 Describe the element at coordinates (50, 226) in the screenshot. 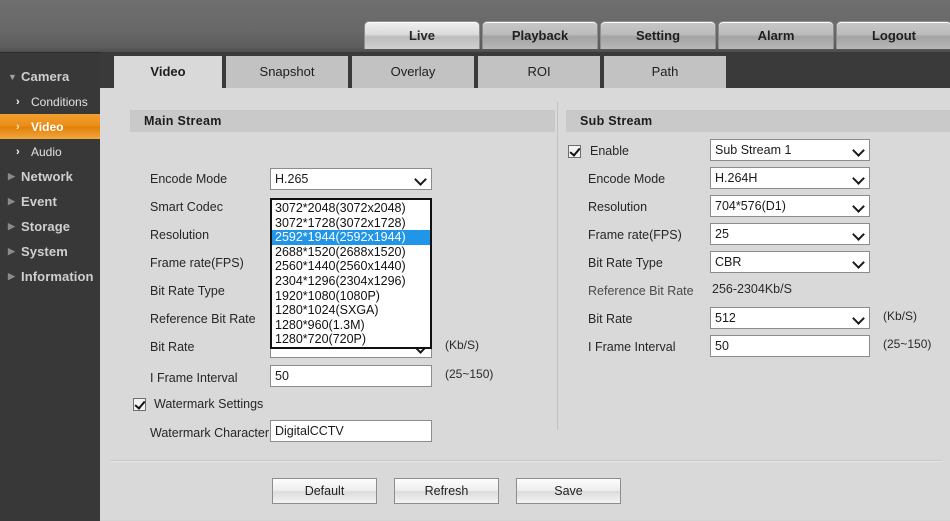

I see `sidebar-item-storage: ▶ Storage` at that location.